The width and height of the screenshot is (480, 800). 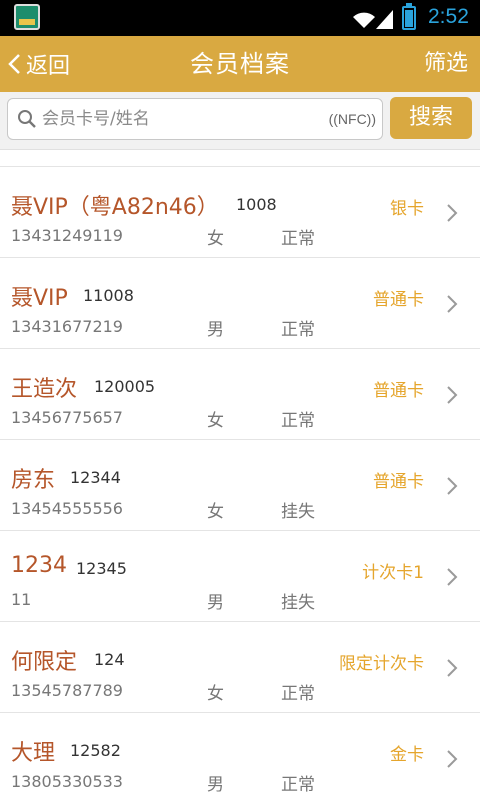 What do you see at coordinates (393, 573) in the screenshot?
I see `member-card-type: 计次卡1` at bounding box center [393, 573].